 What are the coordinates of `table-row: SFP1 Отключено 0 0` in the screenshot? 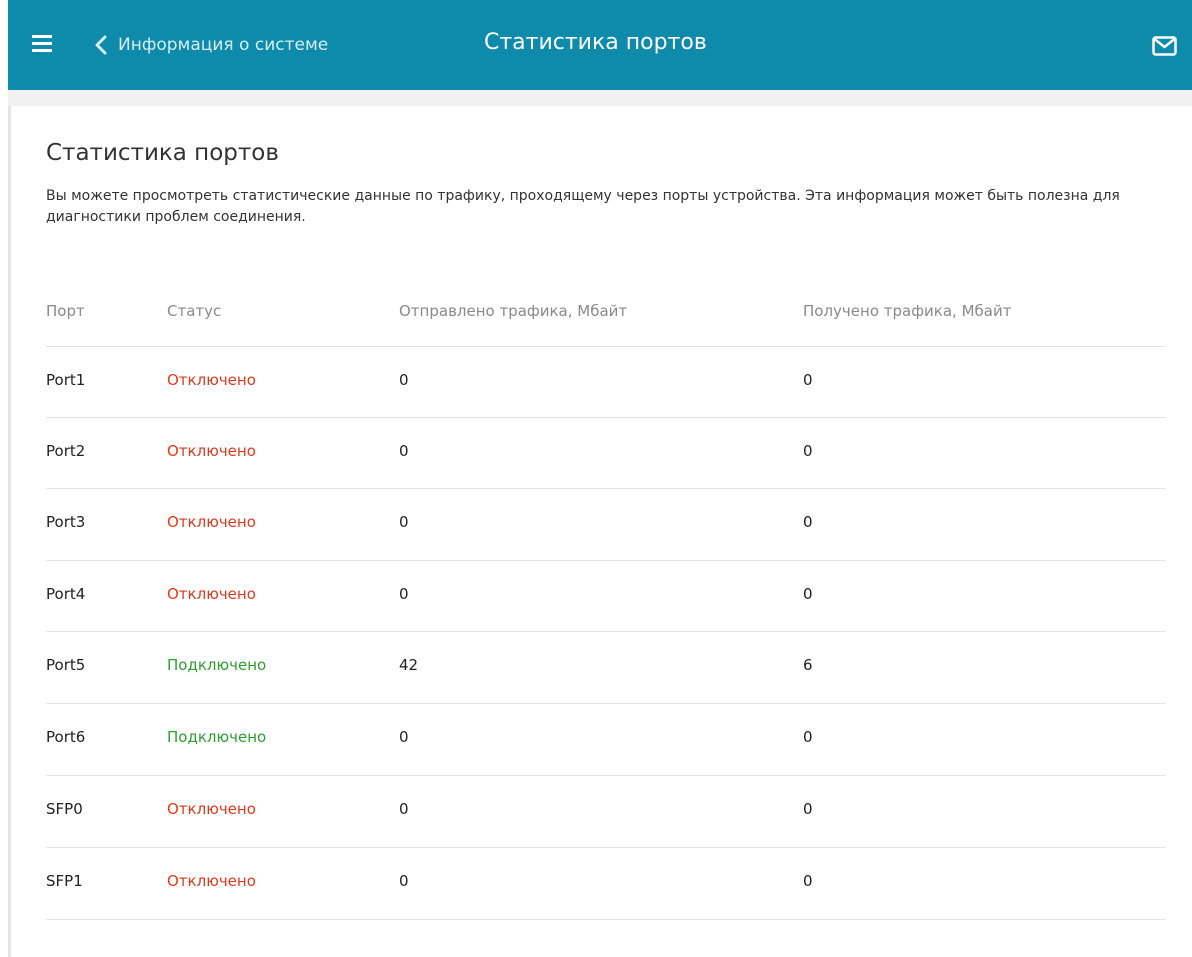 It's located at (606, 883).